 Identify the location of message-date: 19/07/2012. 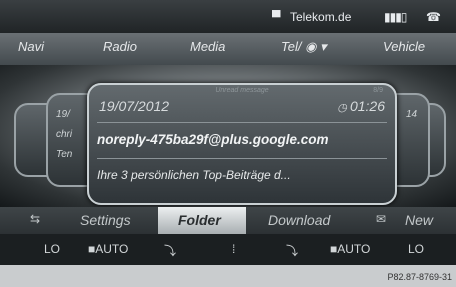
(134, 106).